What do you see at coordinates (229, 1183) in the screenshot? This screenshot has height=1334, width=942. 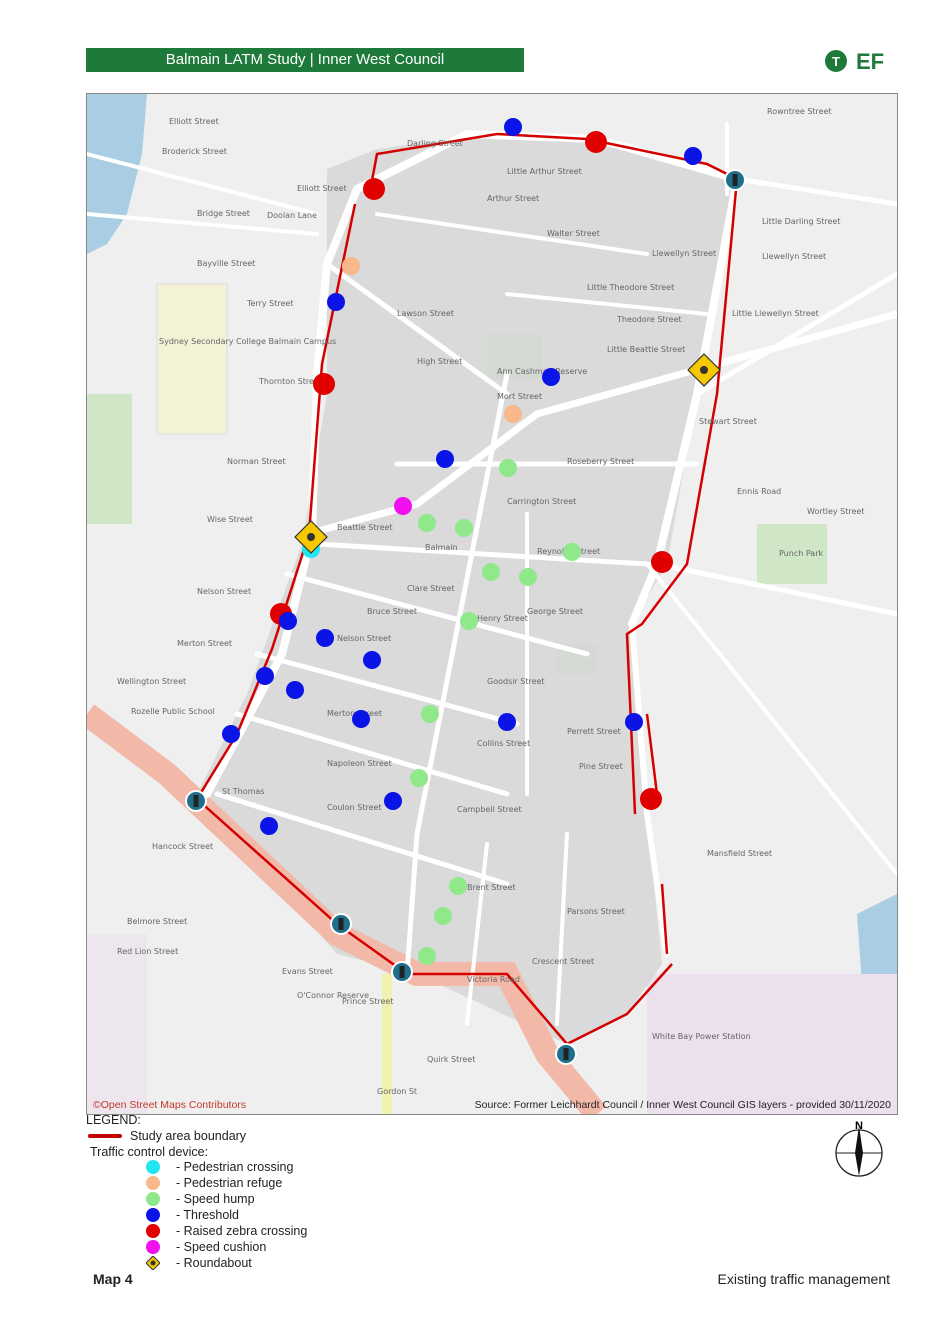 I see `legend-item-label: - Pedestrian refuge` at bounding box center [229, 1183].